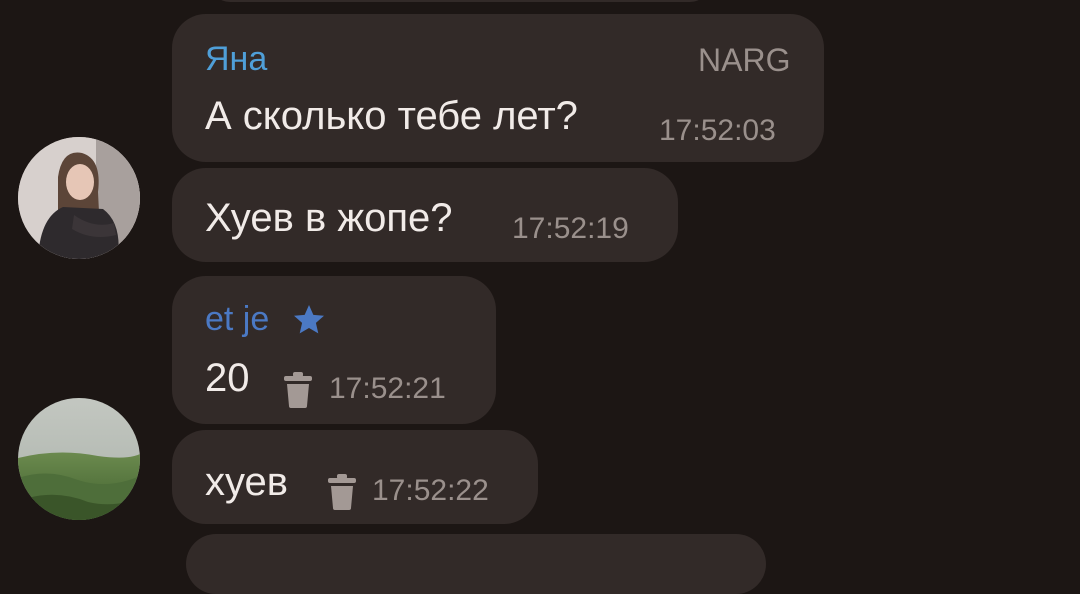  What do you see at coordinates (329, 218) in the screenshot?
I see `message-text: Хуев в жопе?` at bounding box center [329, 218].